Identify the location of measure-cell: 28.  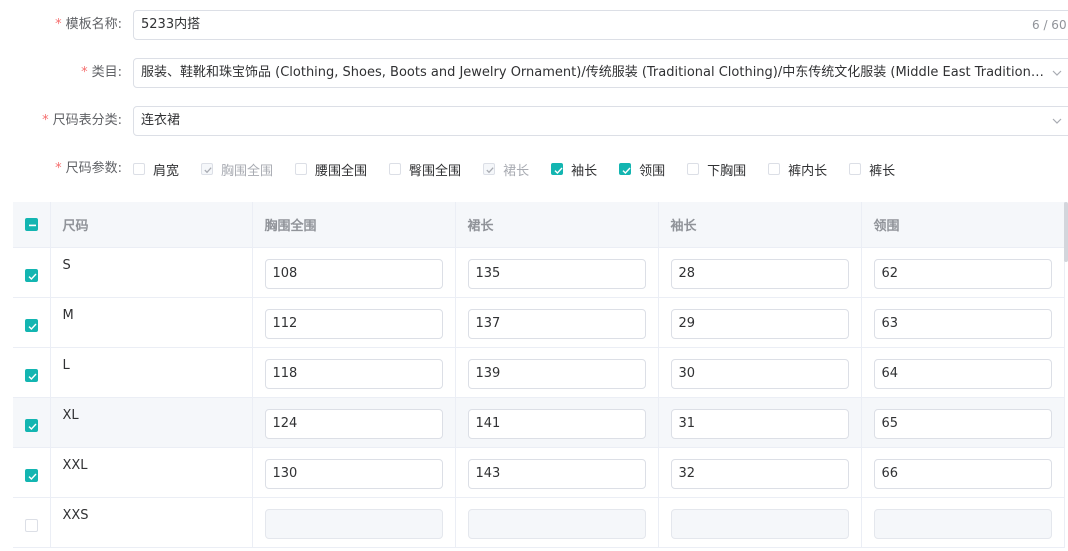
(760, 272).